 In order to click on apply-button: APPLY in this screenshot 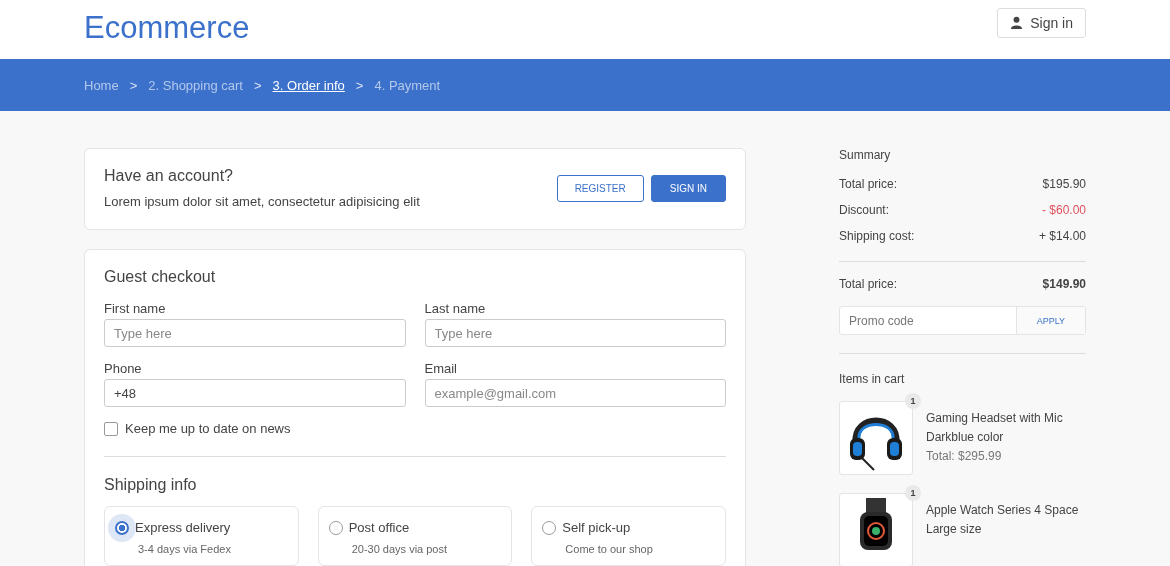, I will do `click(1050, 320)`.